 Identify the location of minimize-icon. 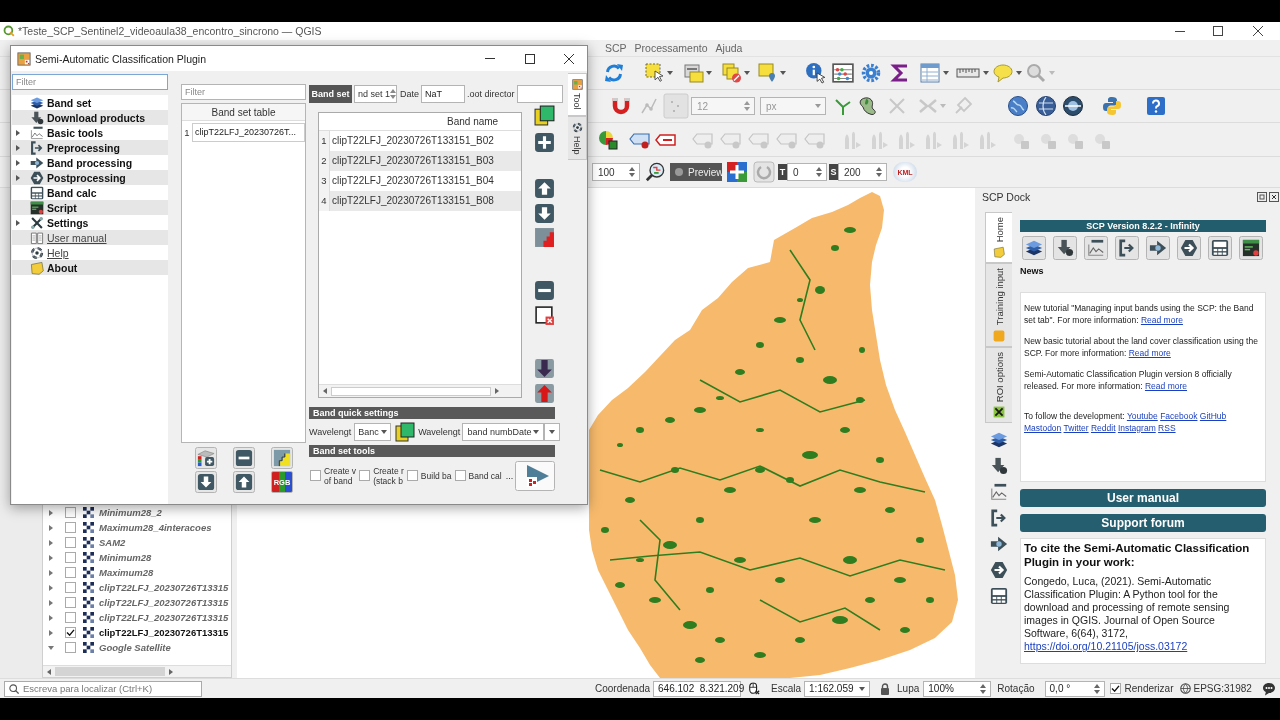
(1180, 31).